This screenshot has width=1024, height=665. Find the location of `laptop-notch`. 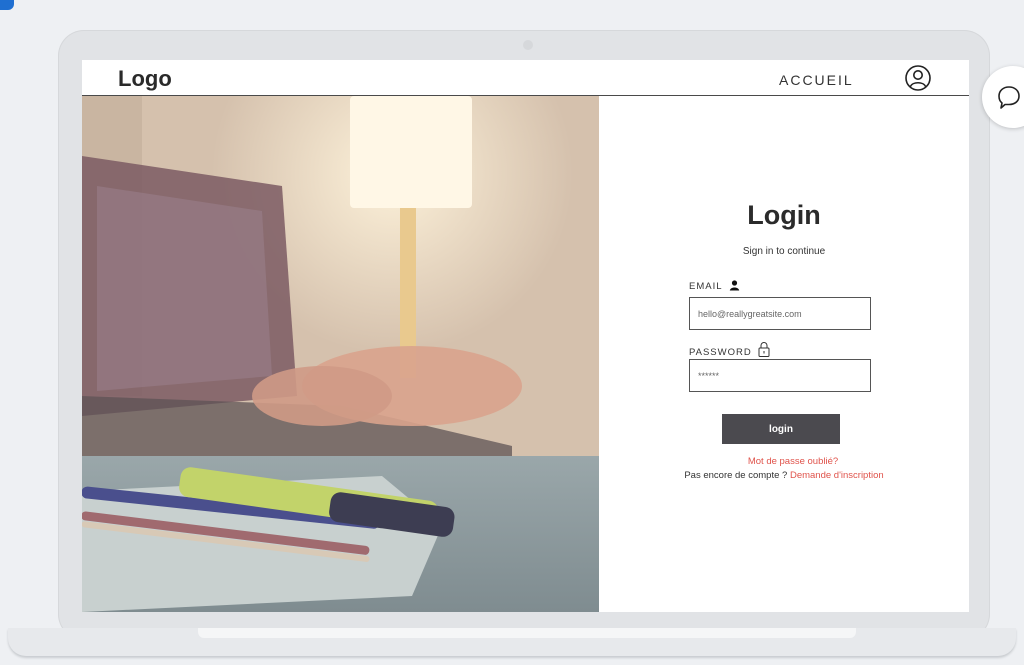

laptop-notch is located at coordinates (527, 633).